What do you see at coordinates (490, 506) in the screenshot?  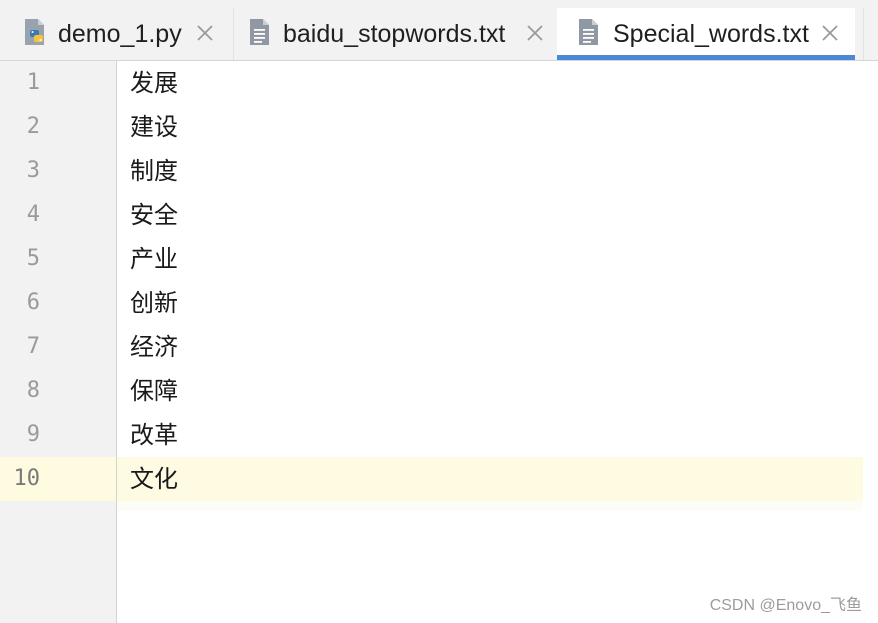 I see `end-of-file-band` at bounding box center [490, 506].